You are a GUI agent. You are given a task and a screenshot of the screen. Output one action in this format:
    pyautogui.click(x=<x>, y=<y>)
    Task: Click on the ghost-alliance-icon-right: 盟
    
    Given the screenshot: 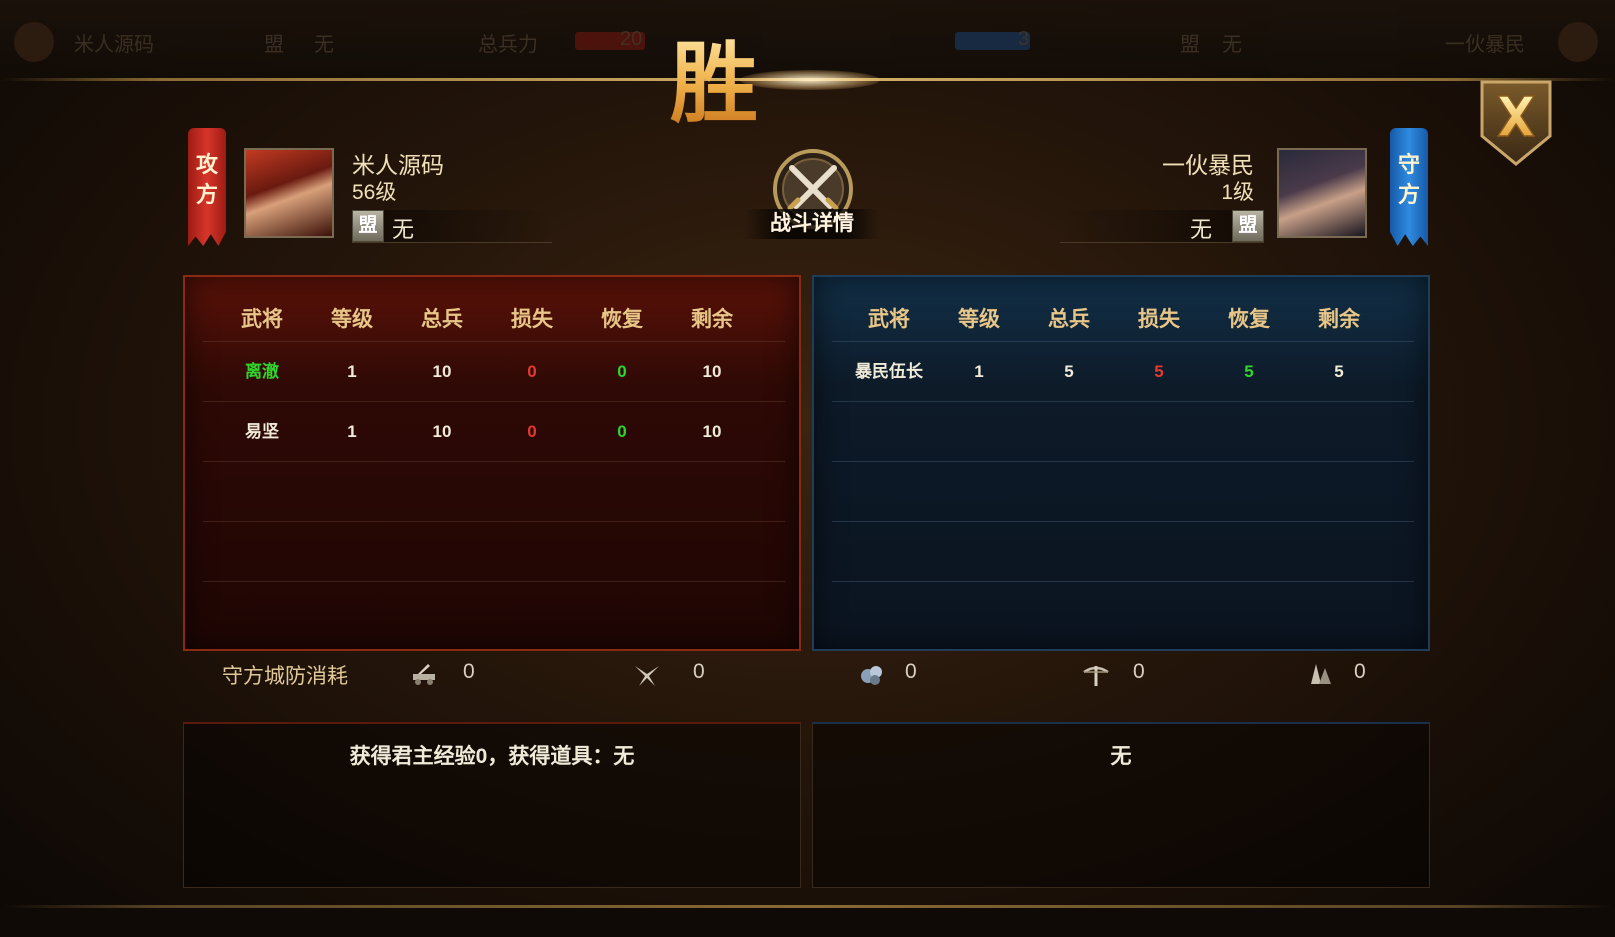 What is the action you would take?
    pyautogui.click(x=1190, y=45)
    